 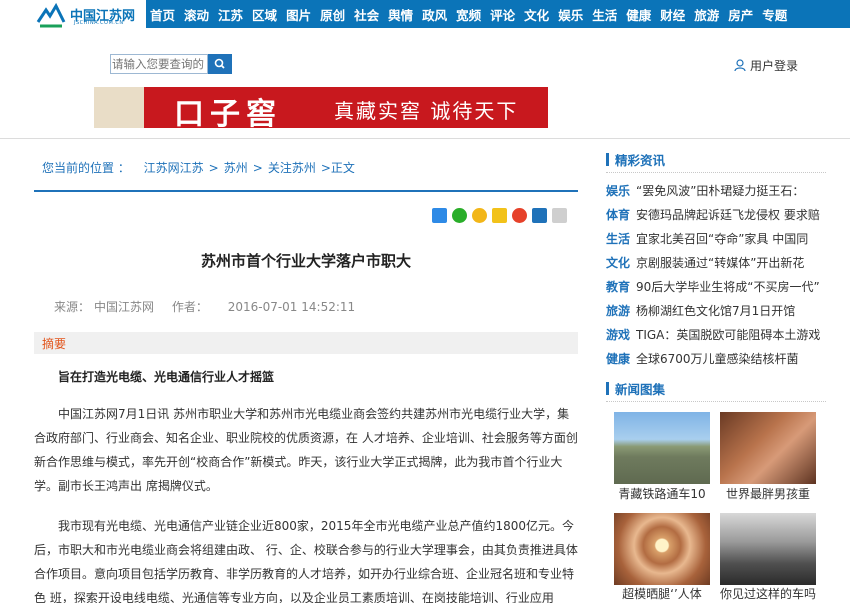 I want to click on news-list-item: 旅游 杨柳湖红色文化馆7月1日开馆, so click(x=718, y=310).